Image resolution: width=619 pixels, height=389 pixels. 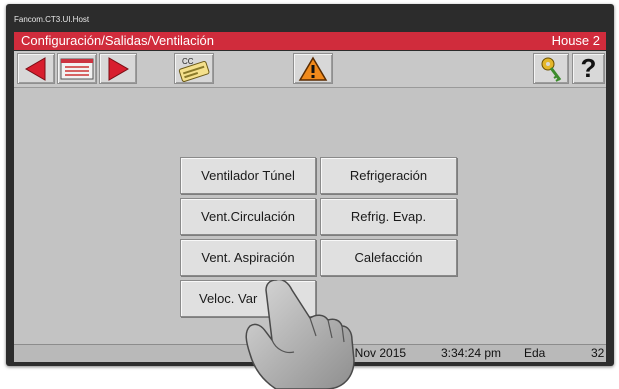 I want to click on breadcrumb: Configuración/Salidas/Ventilación, so click(x=117, y=40).